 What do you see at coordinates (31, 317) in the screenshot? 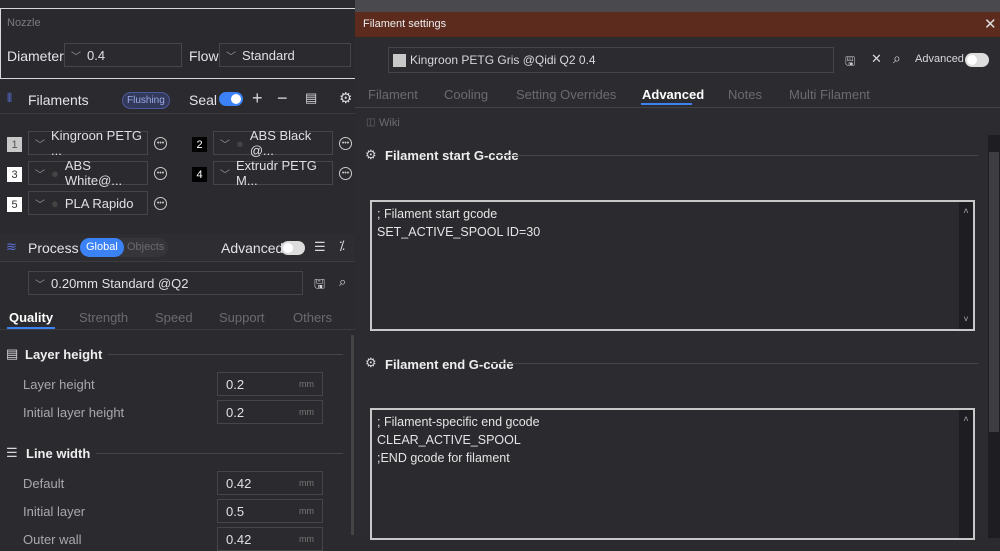
I see `tab-quality: Quality` at bounding box center [31, 317].